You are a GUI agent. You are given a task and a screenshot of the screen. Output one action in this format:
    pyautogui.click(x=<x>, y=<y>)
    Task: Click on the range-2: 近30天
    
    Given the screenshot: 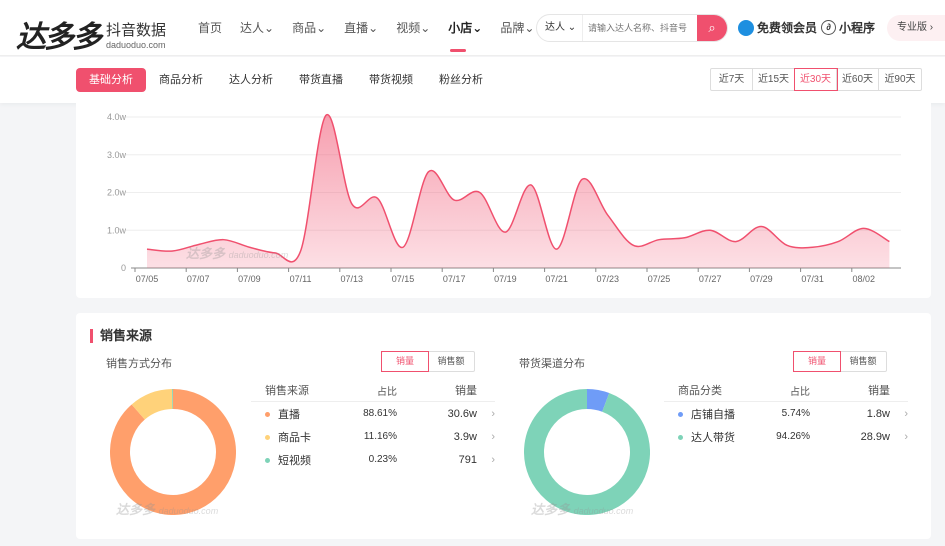 What is the action you would take?
    pyautogui.click(x=816, y=79)
    